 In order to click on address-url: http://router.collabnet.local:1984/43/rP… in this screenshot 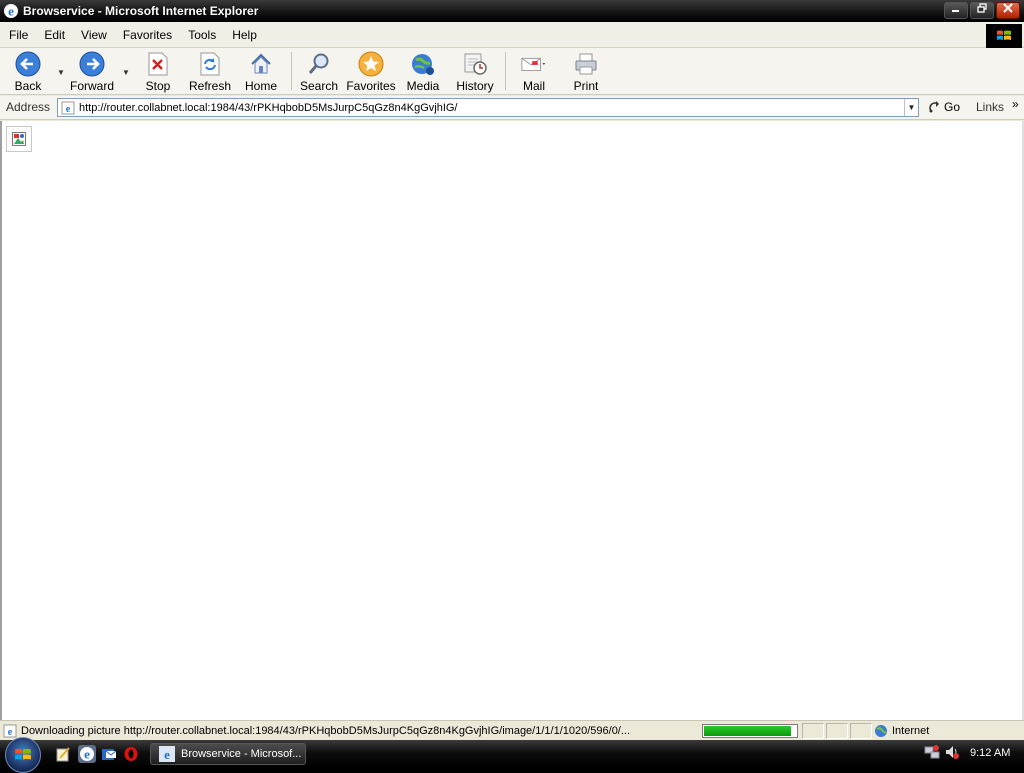, I will do `click(491, 108)`.